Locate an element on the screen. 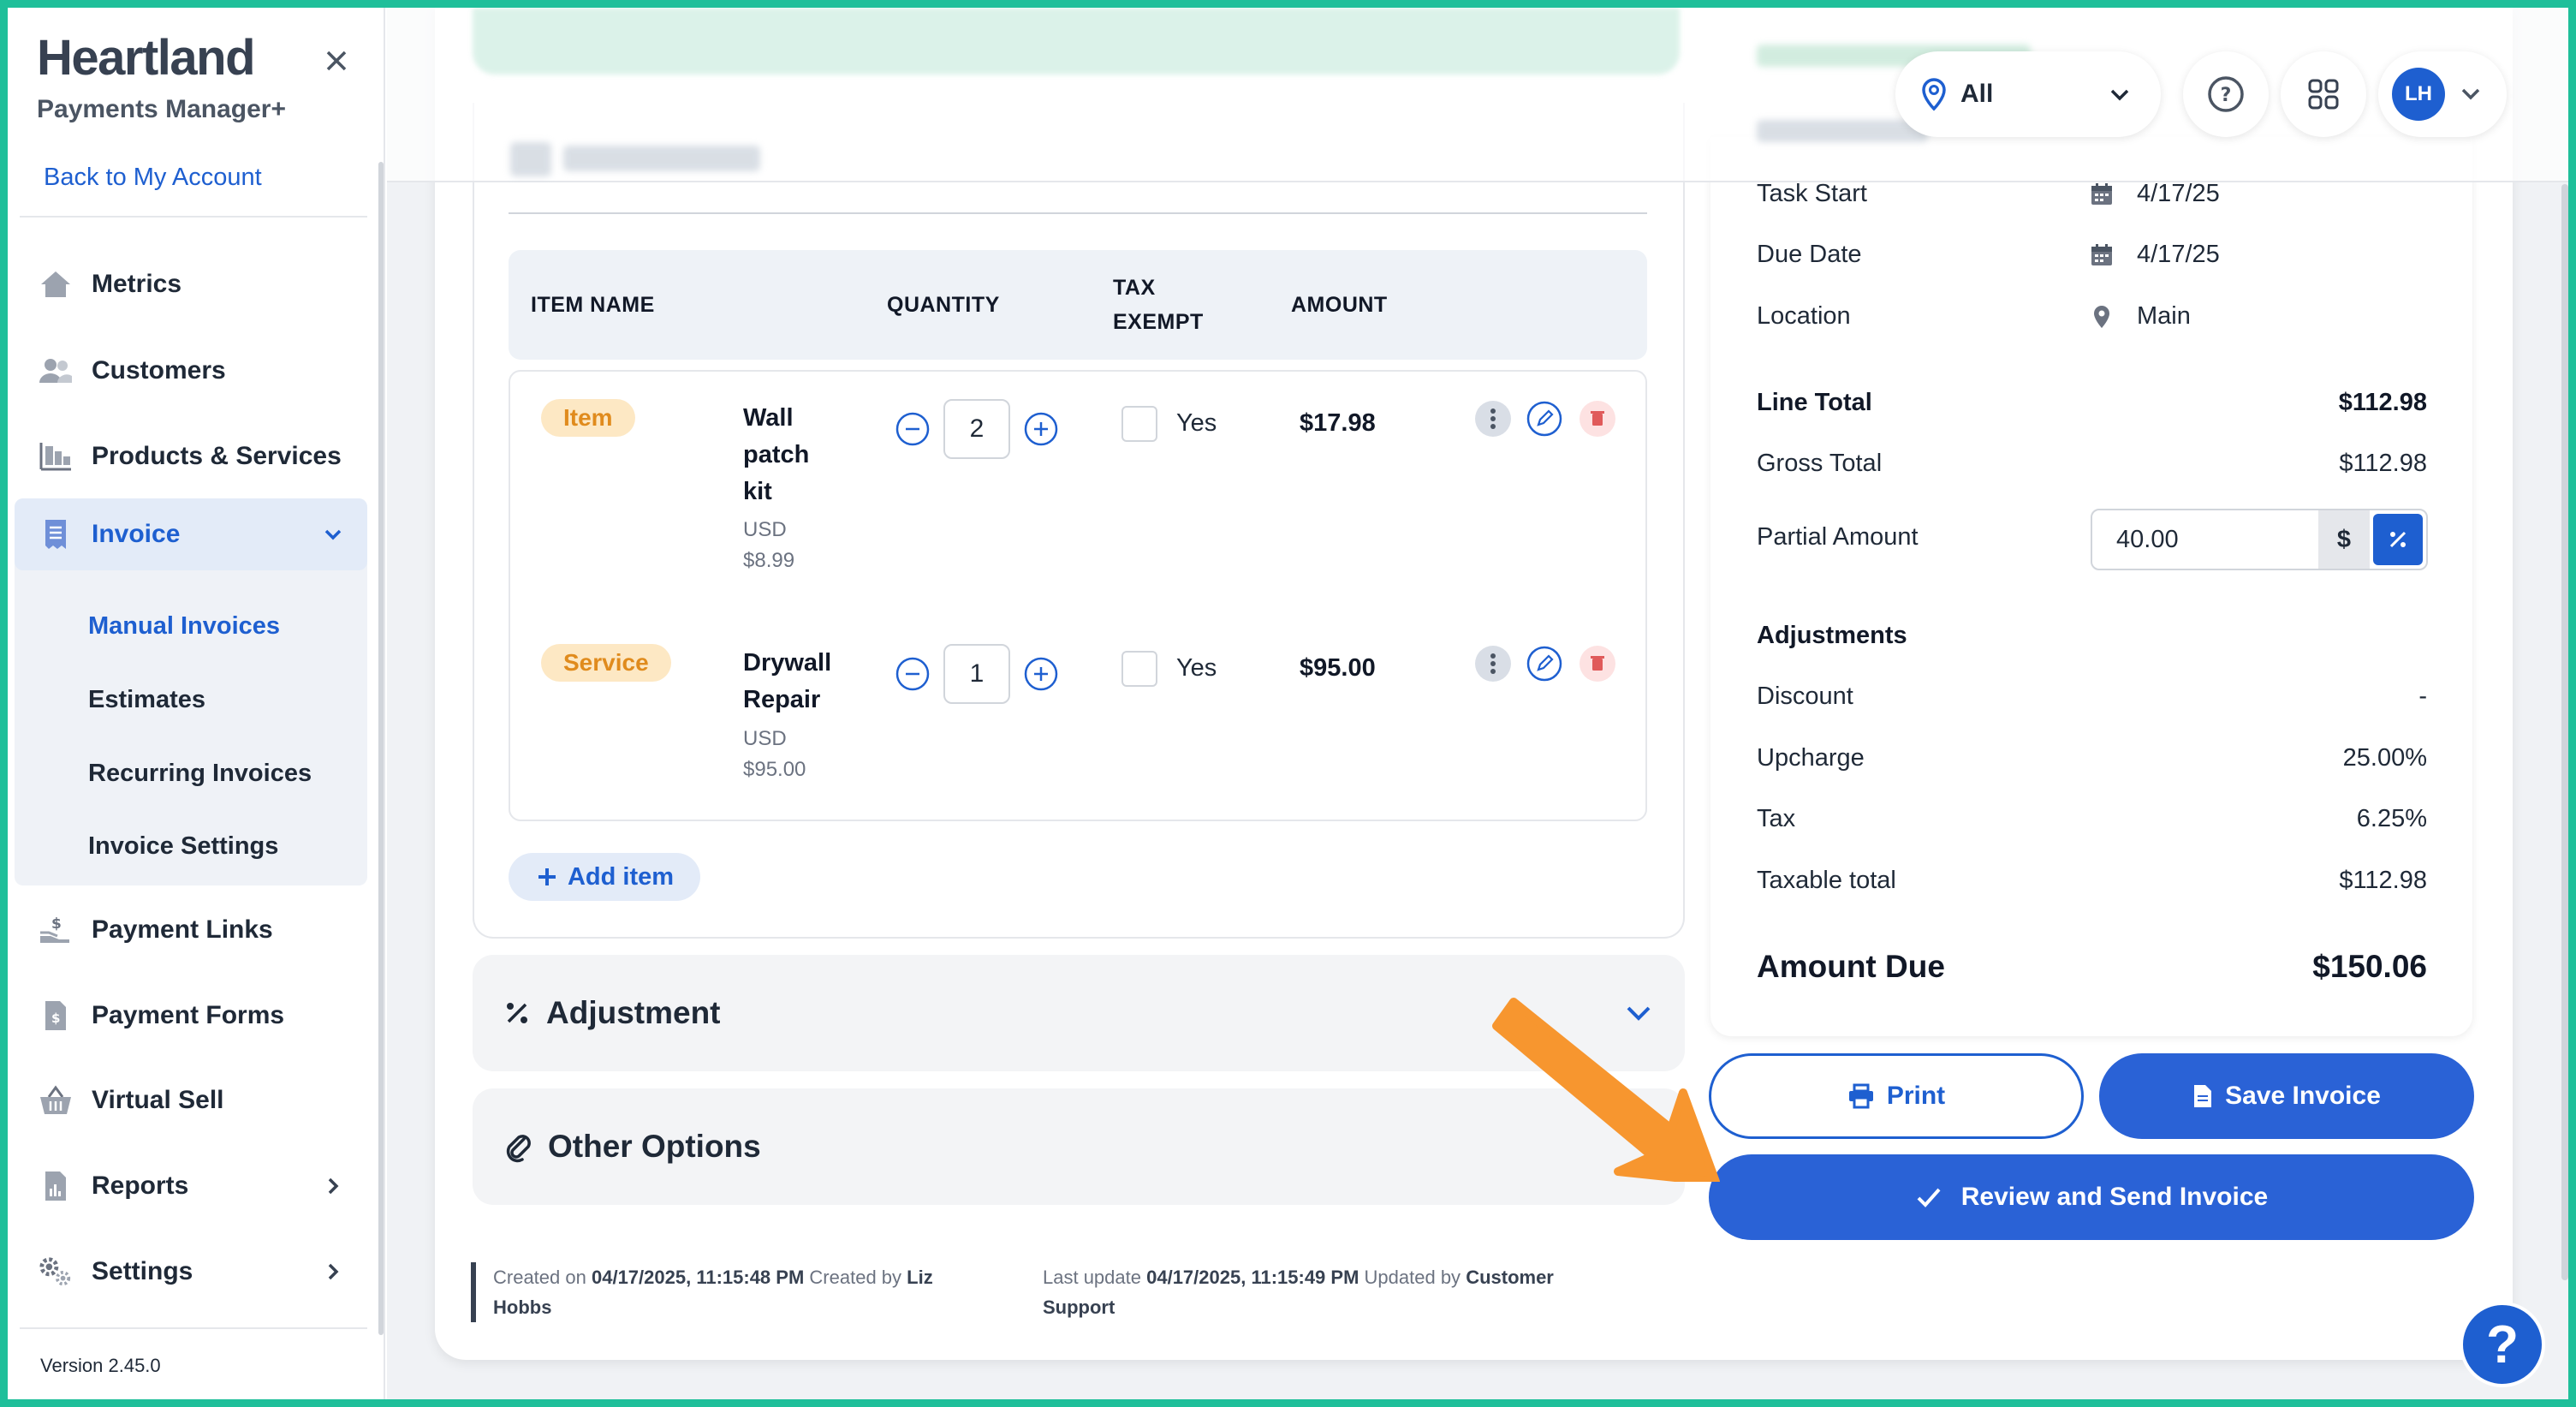 Image resolution: width=2576 pixels, height=1407 pixels. blurred-icon is located at coordinates (530, 159).